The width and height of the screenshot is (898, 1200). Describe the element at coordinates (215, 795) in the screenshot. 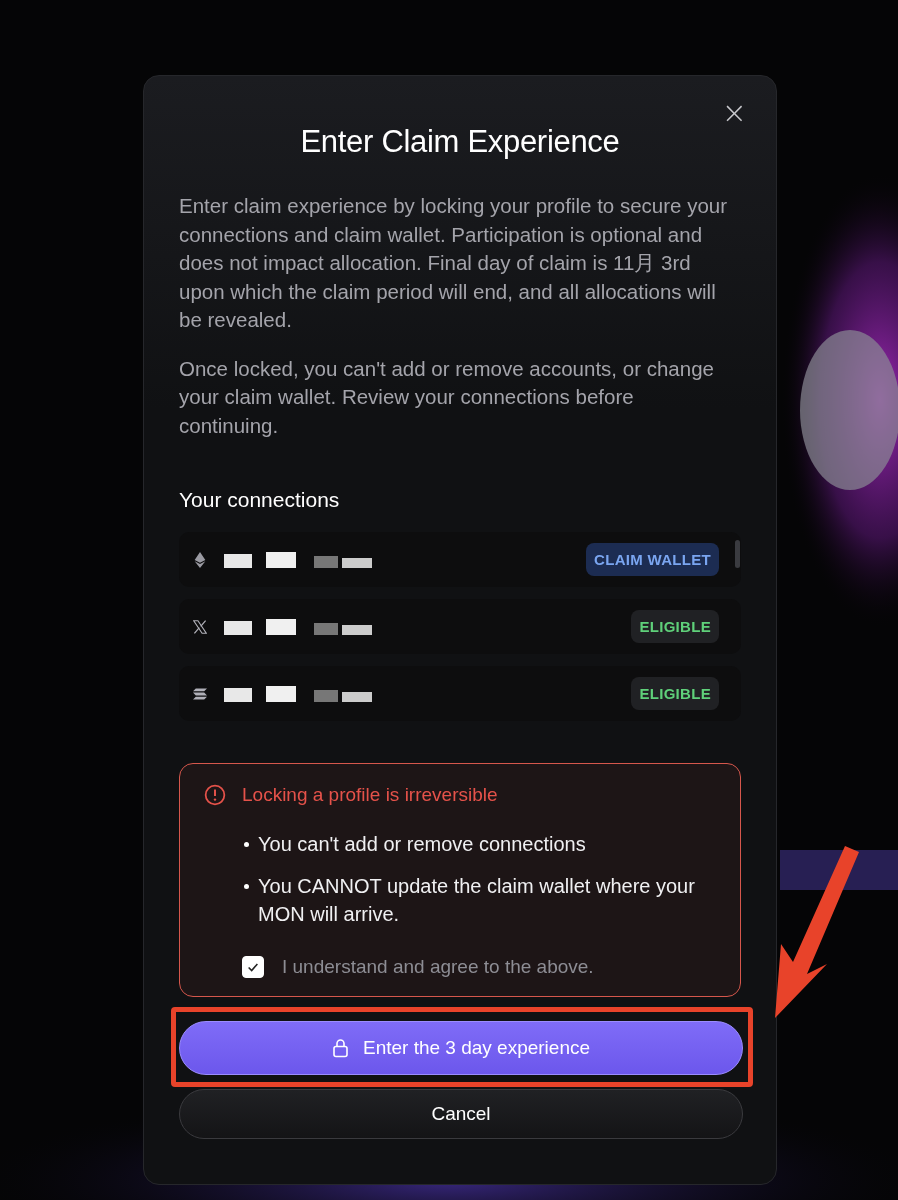

I see `alert-icon` at that location.